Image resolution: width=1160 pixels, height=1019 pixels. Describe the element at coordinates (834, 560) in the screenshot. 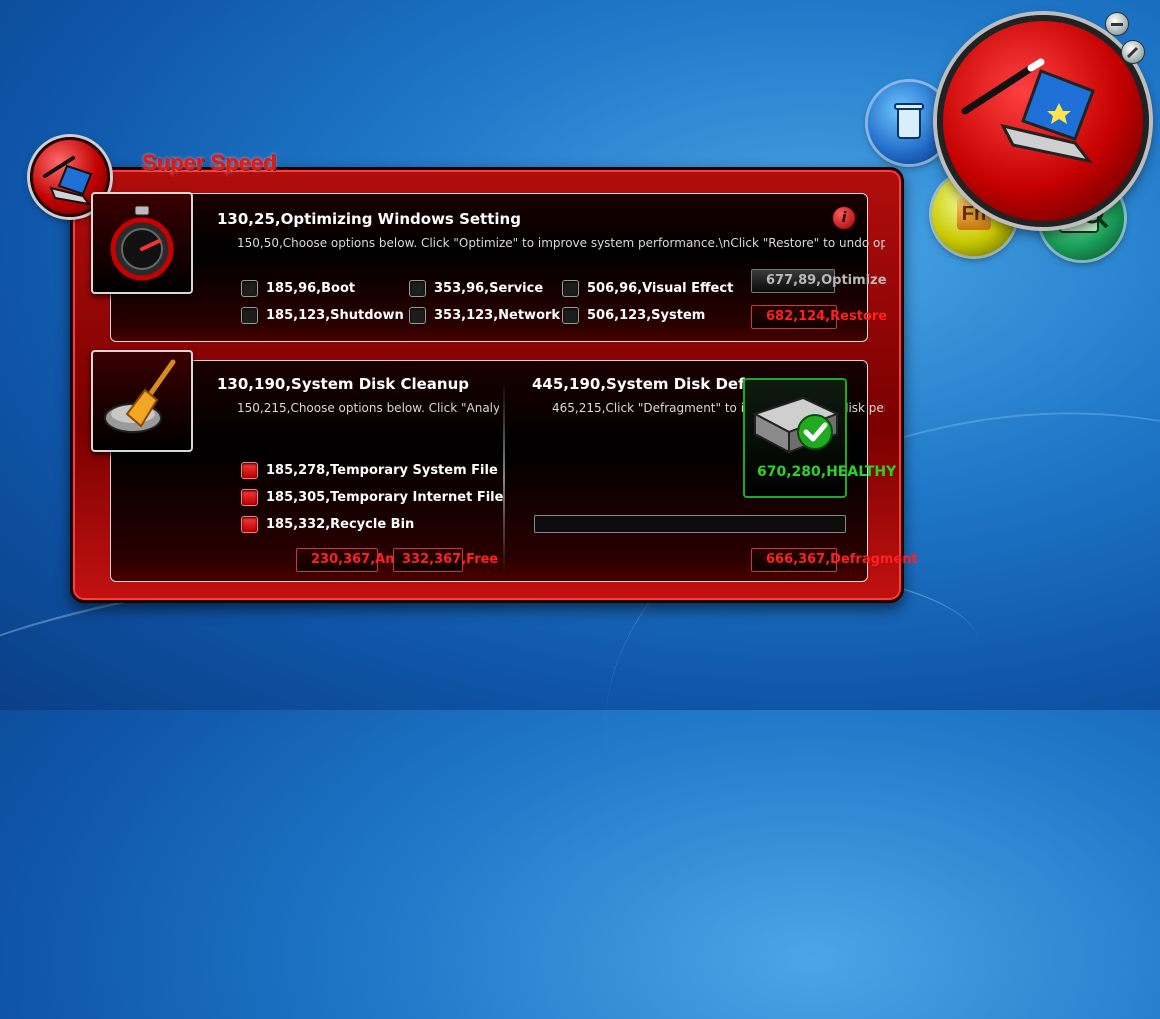

I see `defragment-button: 666,367,Defragment` at that location.